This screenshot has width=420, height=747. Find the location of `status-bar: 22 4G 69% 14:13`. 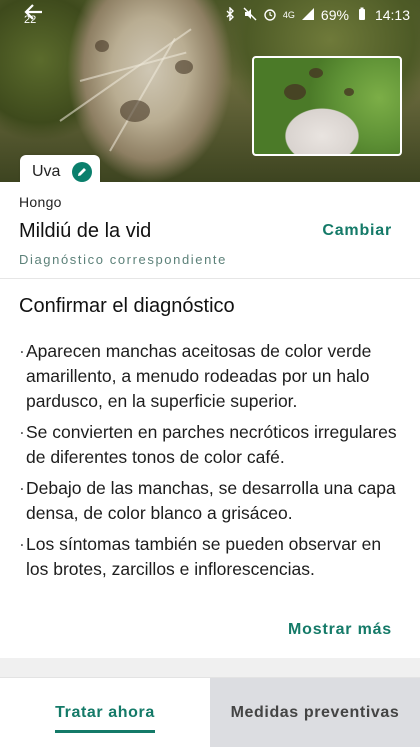

status-bar: 22 4G 69% 14:13 is located at coordinates (210, 15).